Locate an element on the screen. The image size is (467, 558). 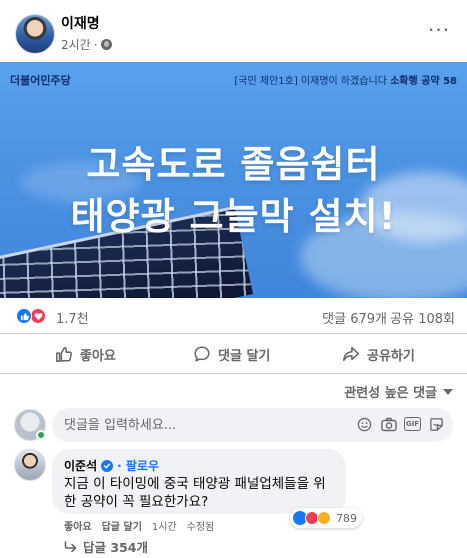
caret-down-icon is located at coordinates (448, 391).